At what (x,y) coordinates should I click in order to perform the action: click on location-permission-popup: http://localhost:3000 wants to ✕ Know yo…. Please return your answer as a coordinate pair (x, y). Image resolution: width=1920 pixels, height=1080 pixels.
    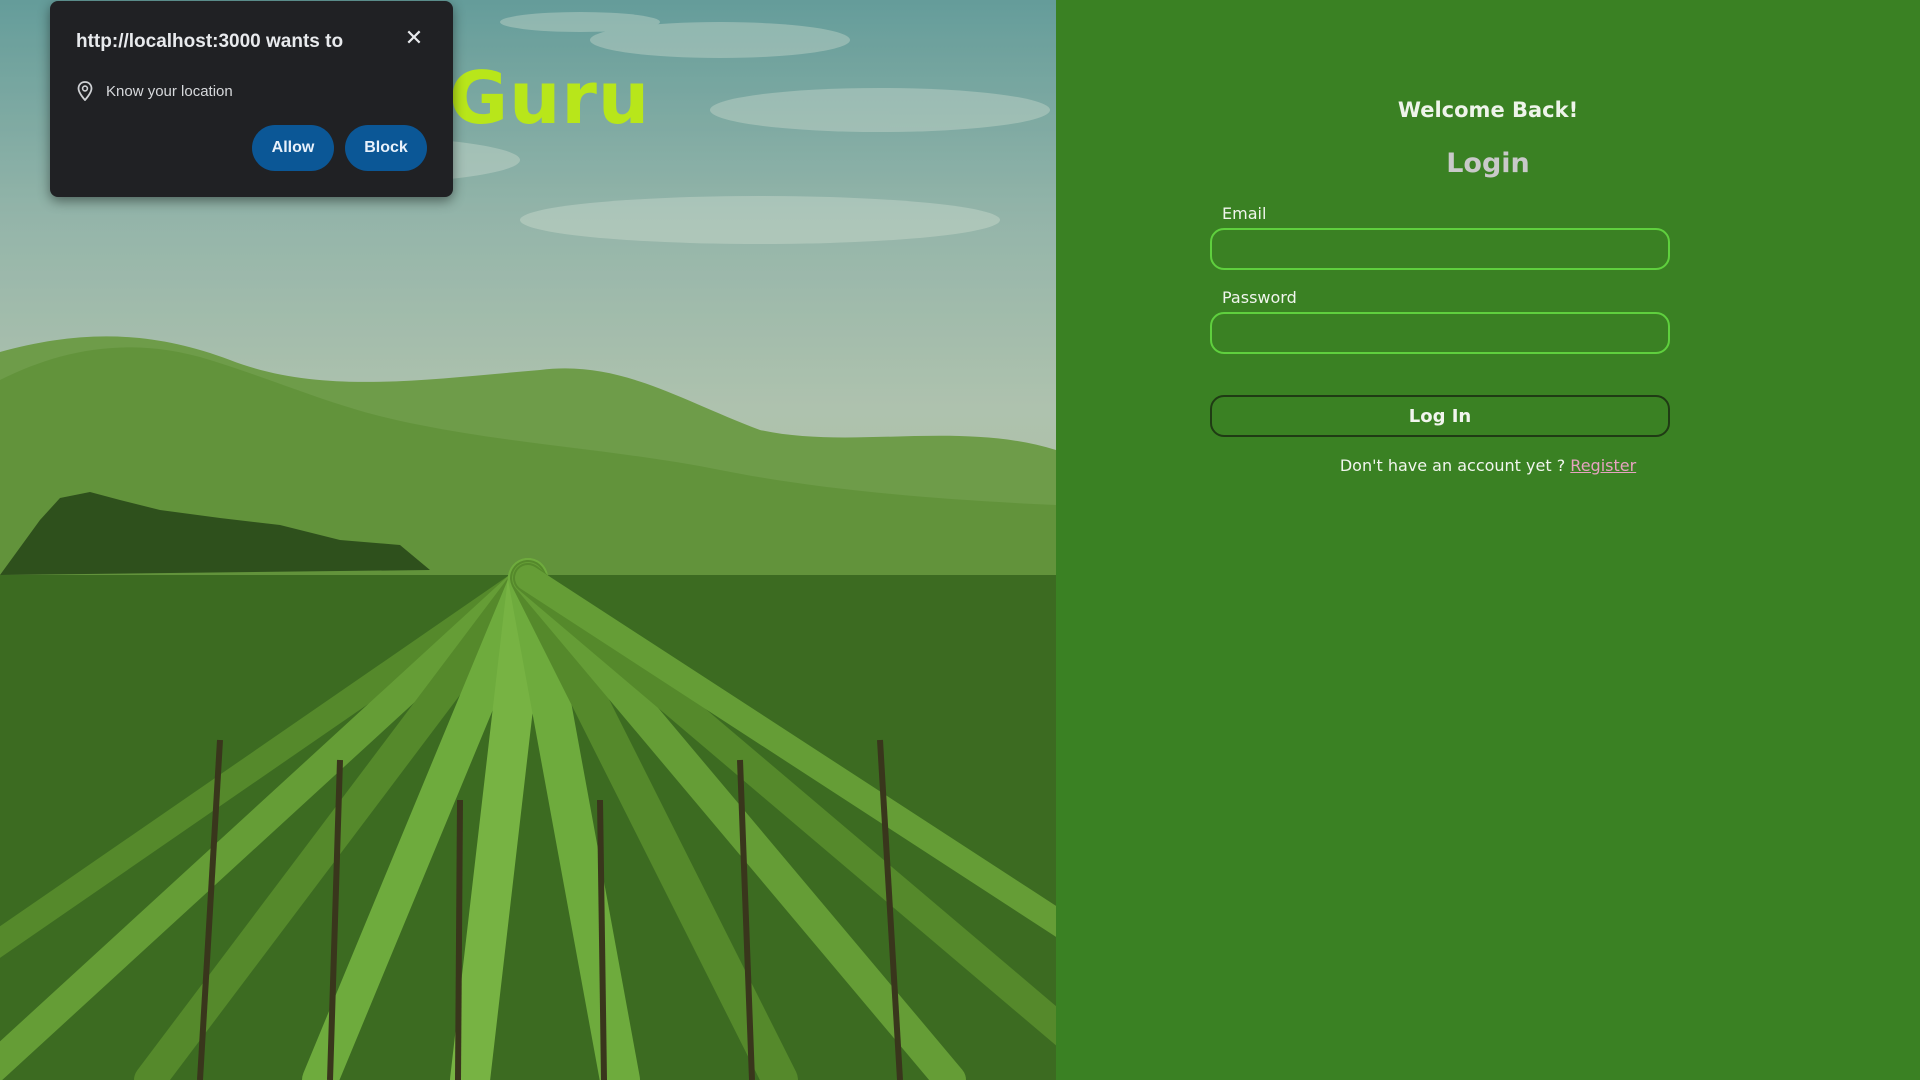
    Looking at the image, I should click on (251, 99).